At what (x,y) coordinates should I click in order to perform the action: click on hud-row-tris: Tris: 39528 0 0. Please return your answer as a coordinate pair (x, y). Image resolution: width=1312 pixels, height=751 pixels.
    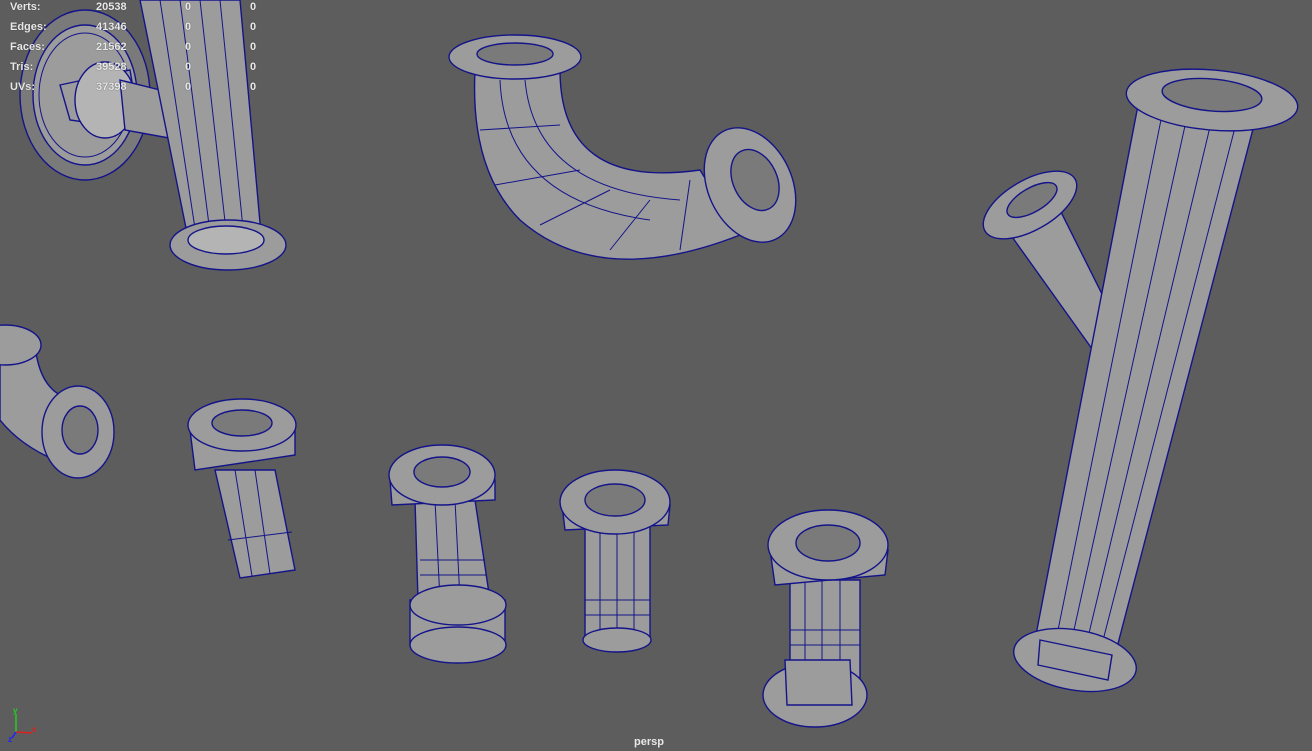
    Looking at the image, I should click on (140, 70).